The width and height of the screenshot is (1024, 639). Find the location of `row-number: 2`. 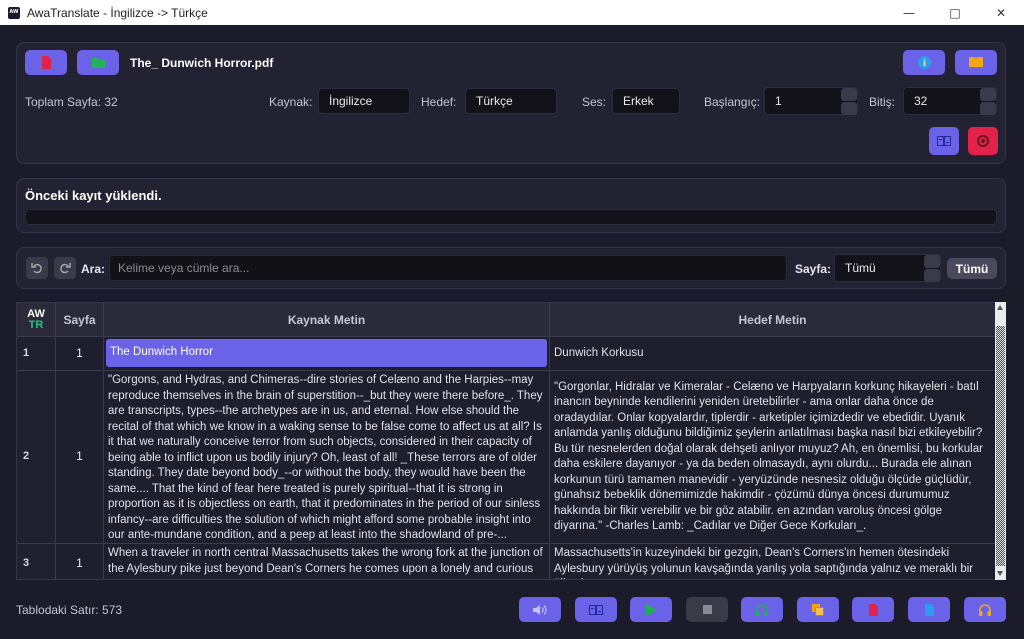

row-number: 2 is located at coordinates (36, 457).